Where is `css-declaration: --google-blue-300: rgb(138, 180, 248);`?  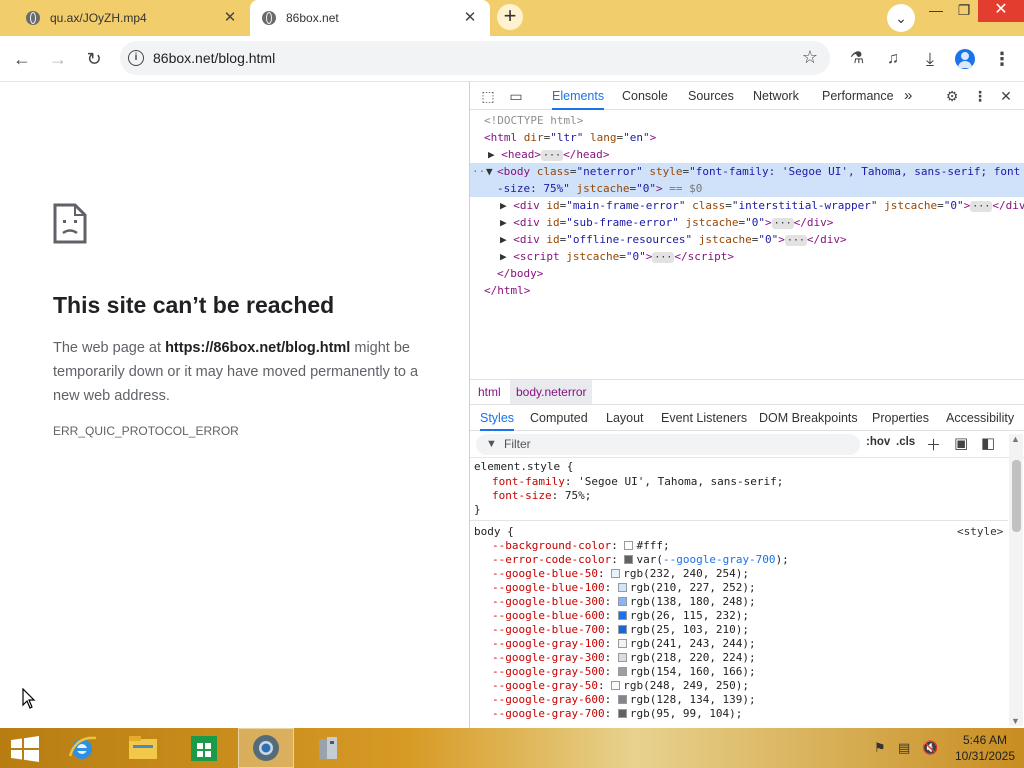
css-declaration: --google-blue-300: rgb(138, 180, 248); is located at coordinates (624, 602).